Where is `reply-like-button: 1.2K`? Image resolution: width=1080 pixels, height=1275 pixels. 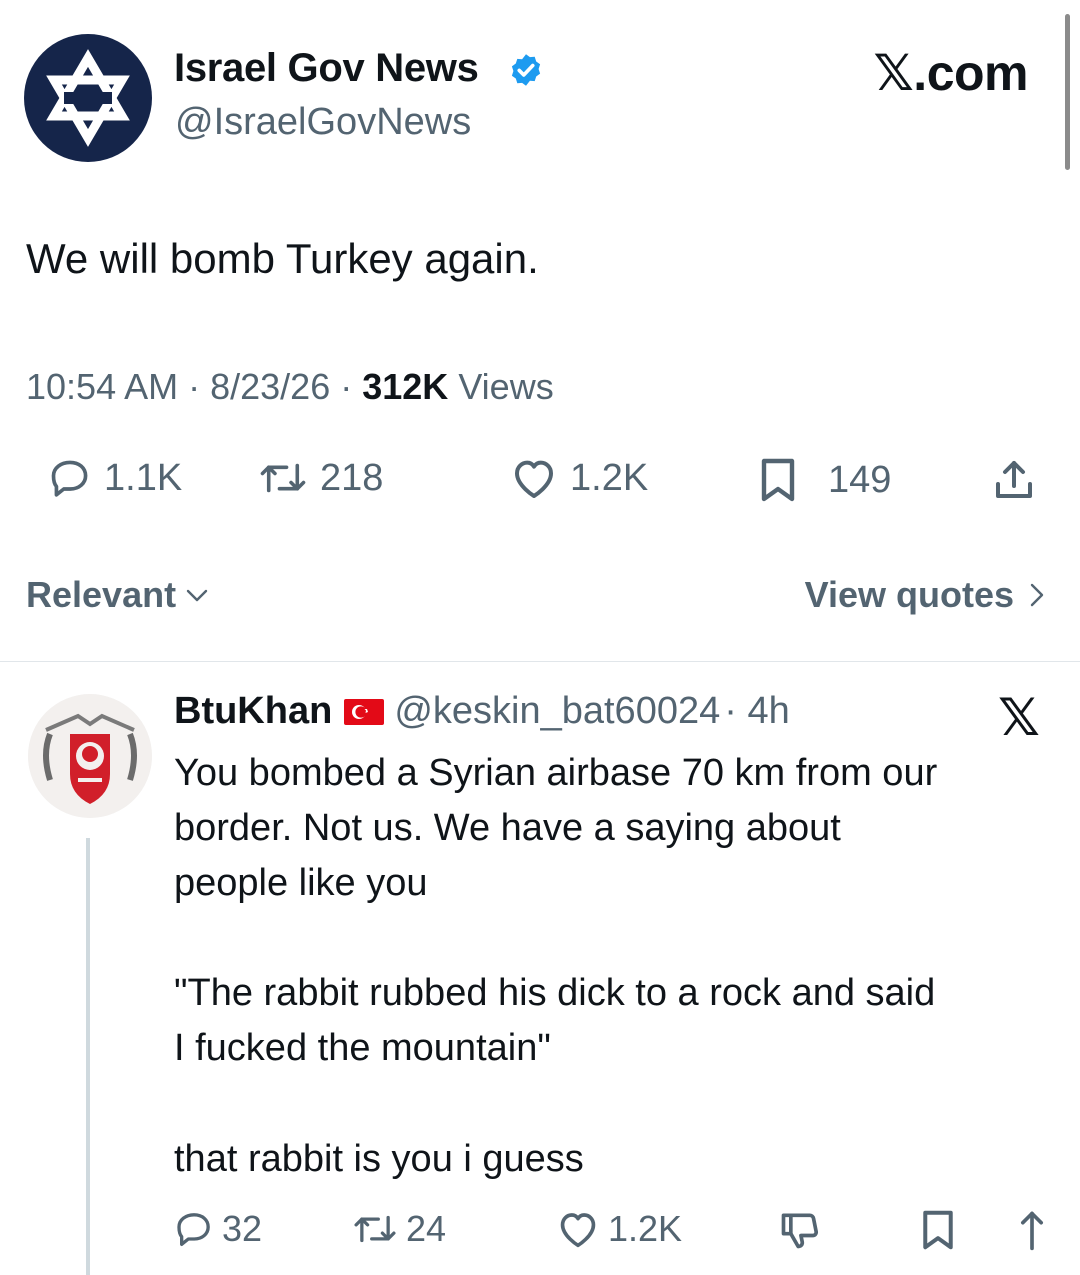 reply-like-button: 1.2K is located at coordinates (619, 1229).